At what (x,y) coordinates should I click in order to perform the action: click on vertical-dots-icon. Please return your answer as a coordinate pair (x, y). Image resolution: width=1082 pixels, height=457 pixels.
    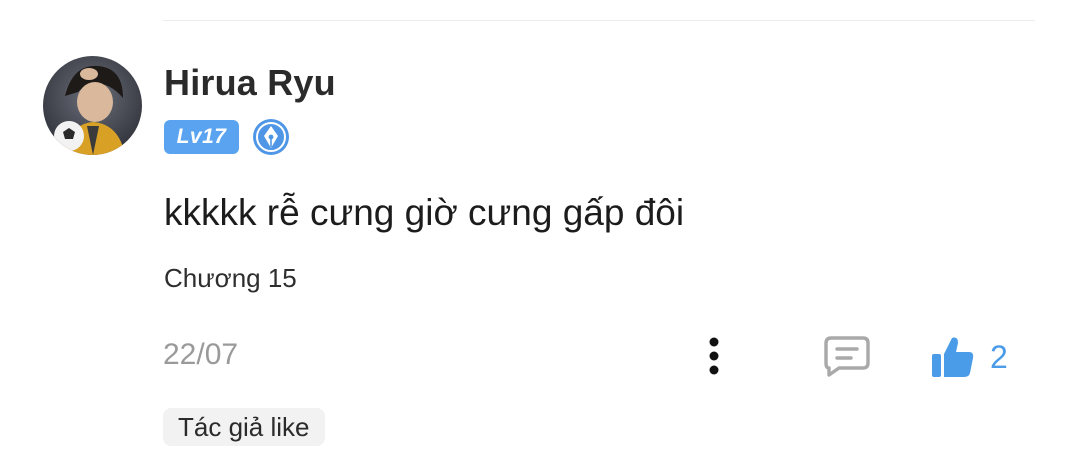
    Looking at the image, I should click on (714, 356).